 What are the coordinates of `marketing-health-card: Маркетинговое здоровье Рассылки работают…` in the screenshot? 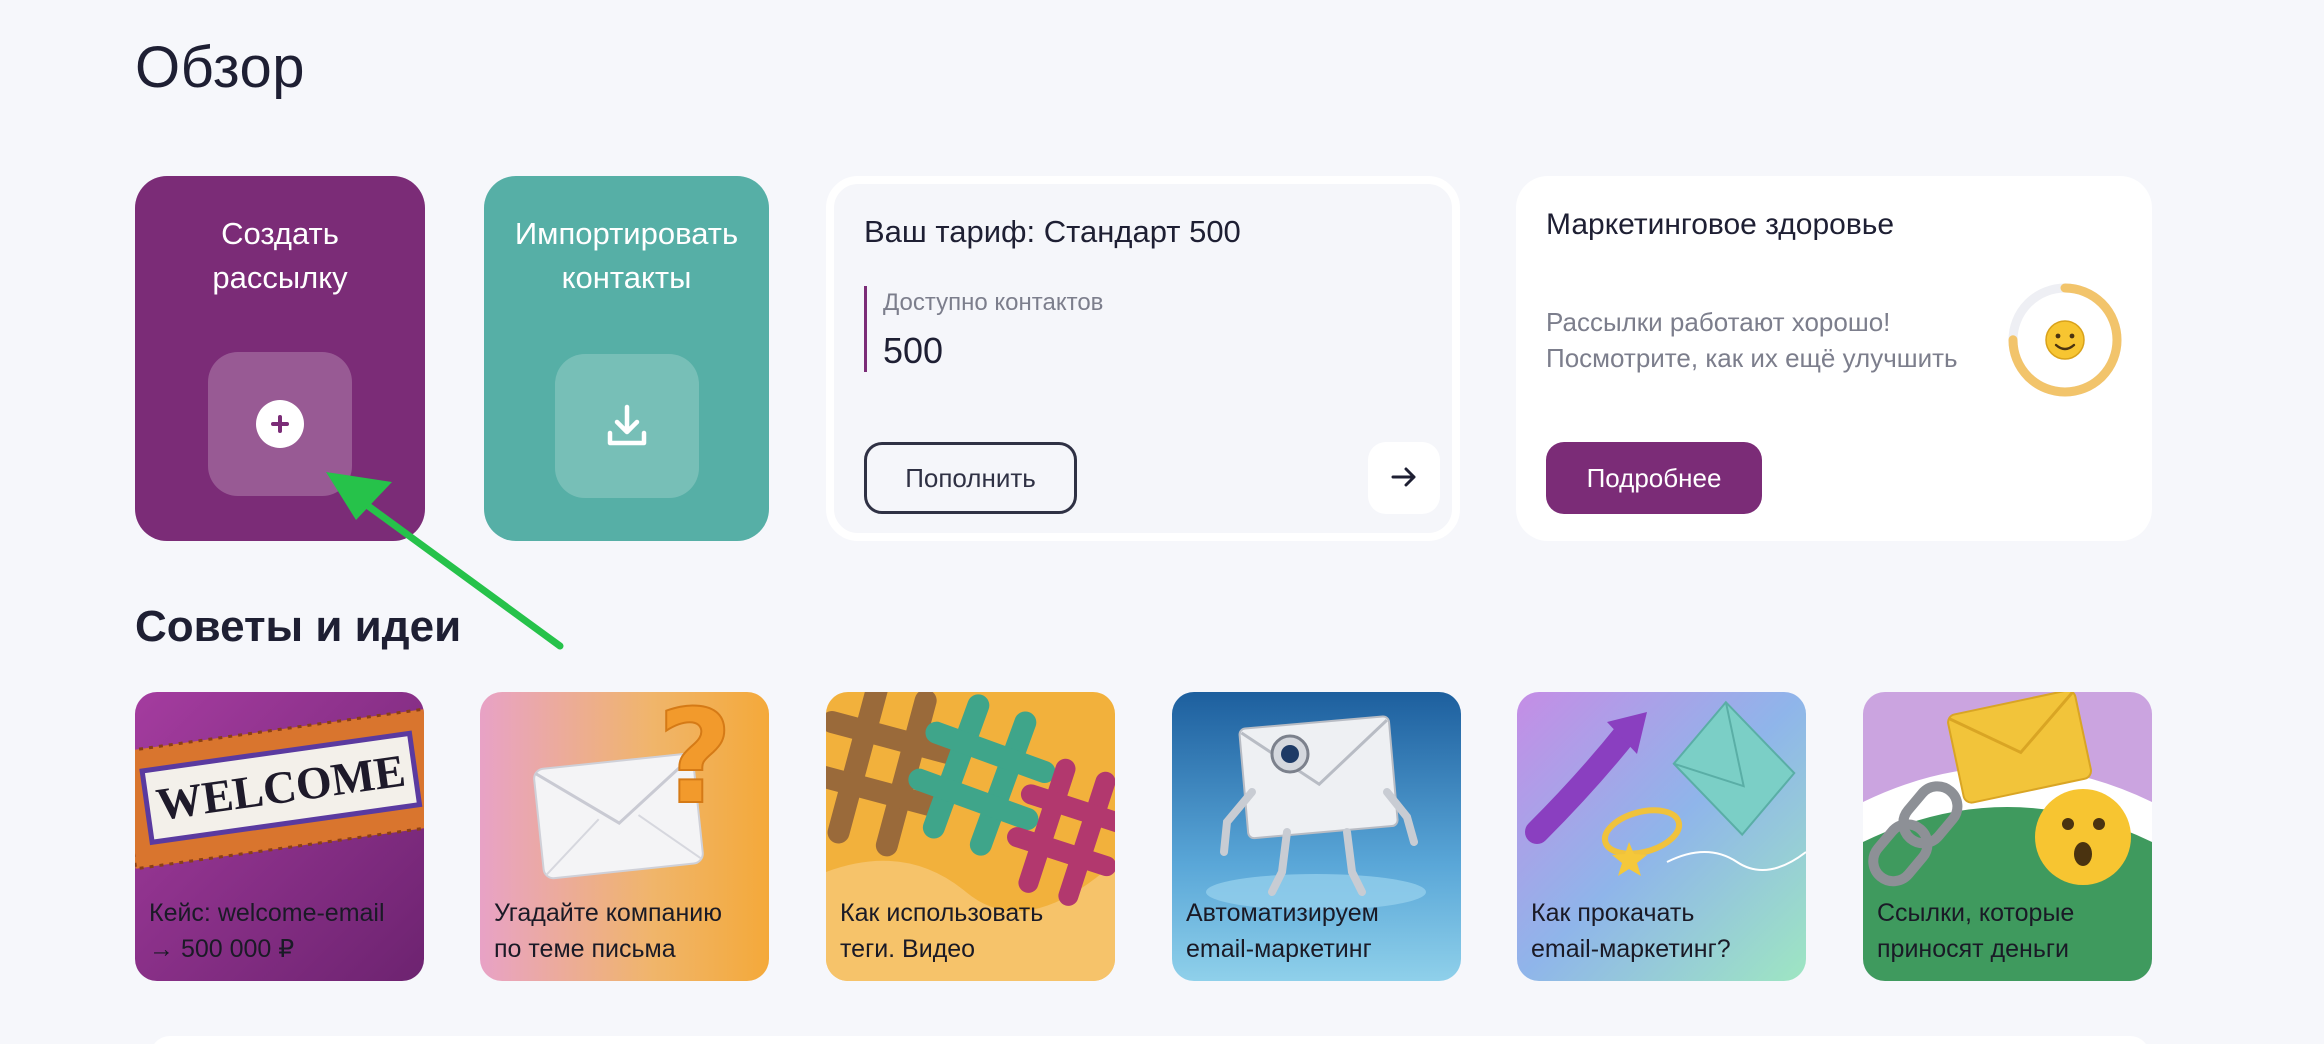 It's located at (1834, 358).